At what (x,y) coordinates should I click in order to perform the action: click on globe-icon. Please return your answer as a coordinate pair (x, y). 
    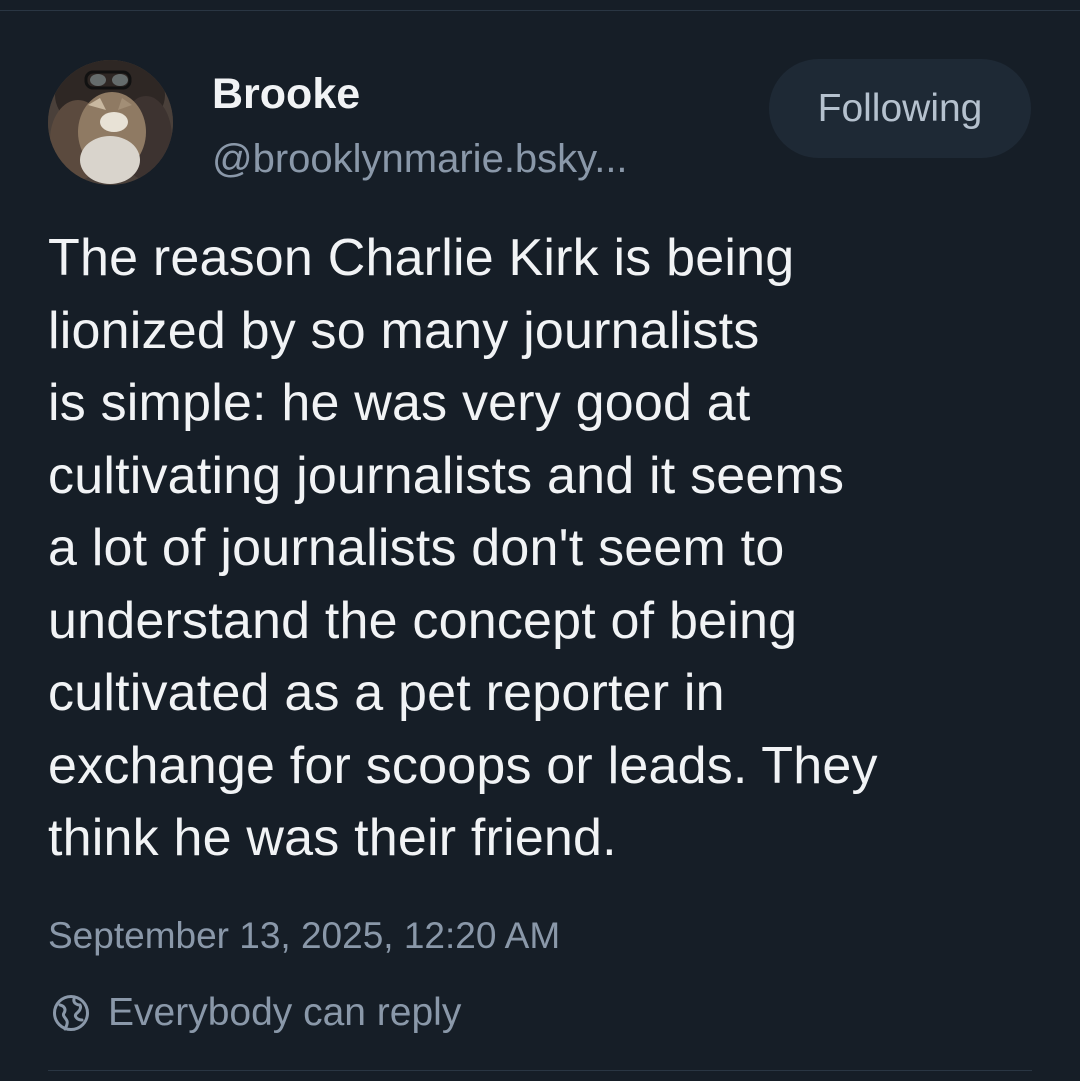
    Looking at the image, I should click on (71, 1013).